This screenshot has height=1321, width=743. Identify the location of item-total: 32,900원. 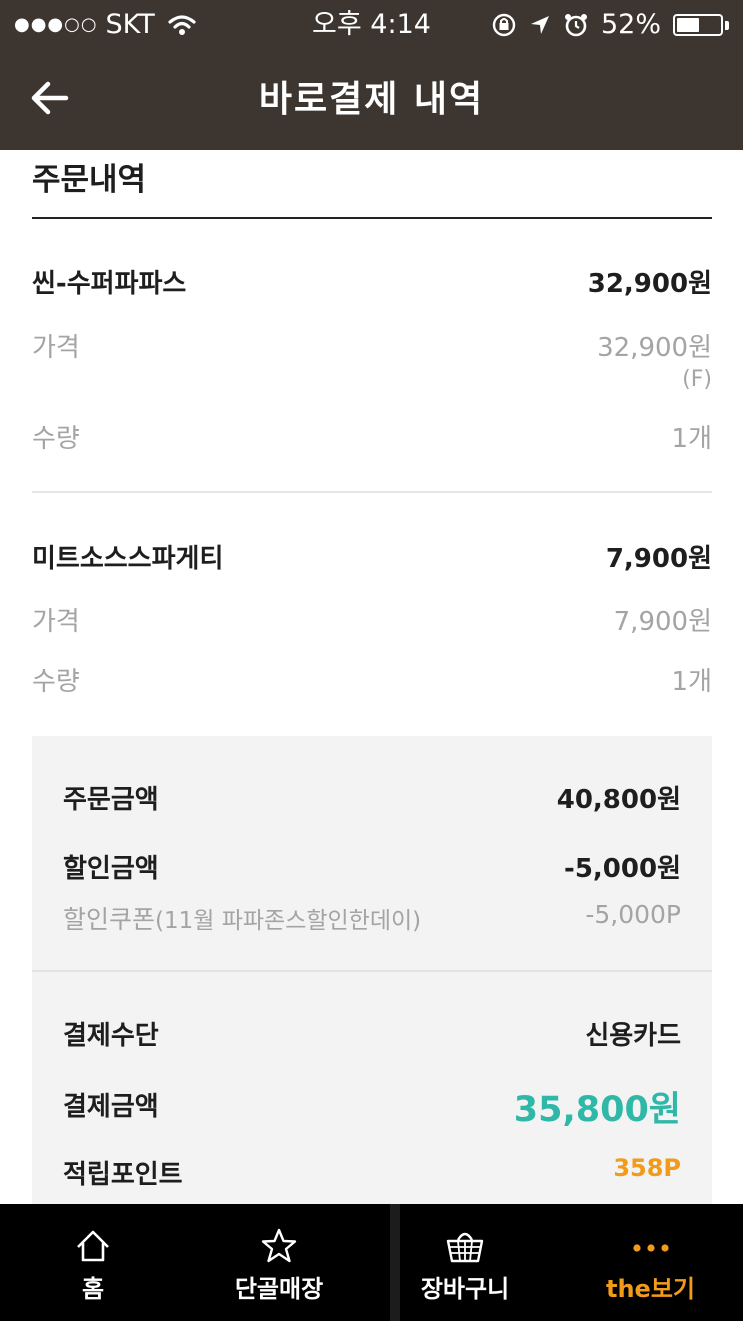
(649, 284).